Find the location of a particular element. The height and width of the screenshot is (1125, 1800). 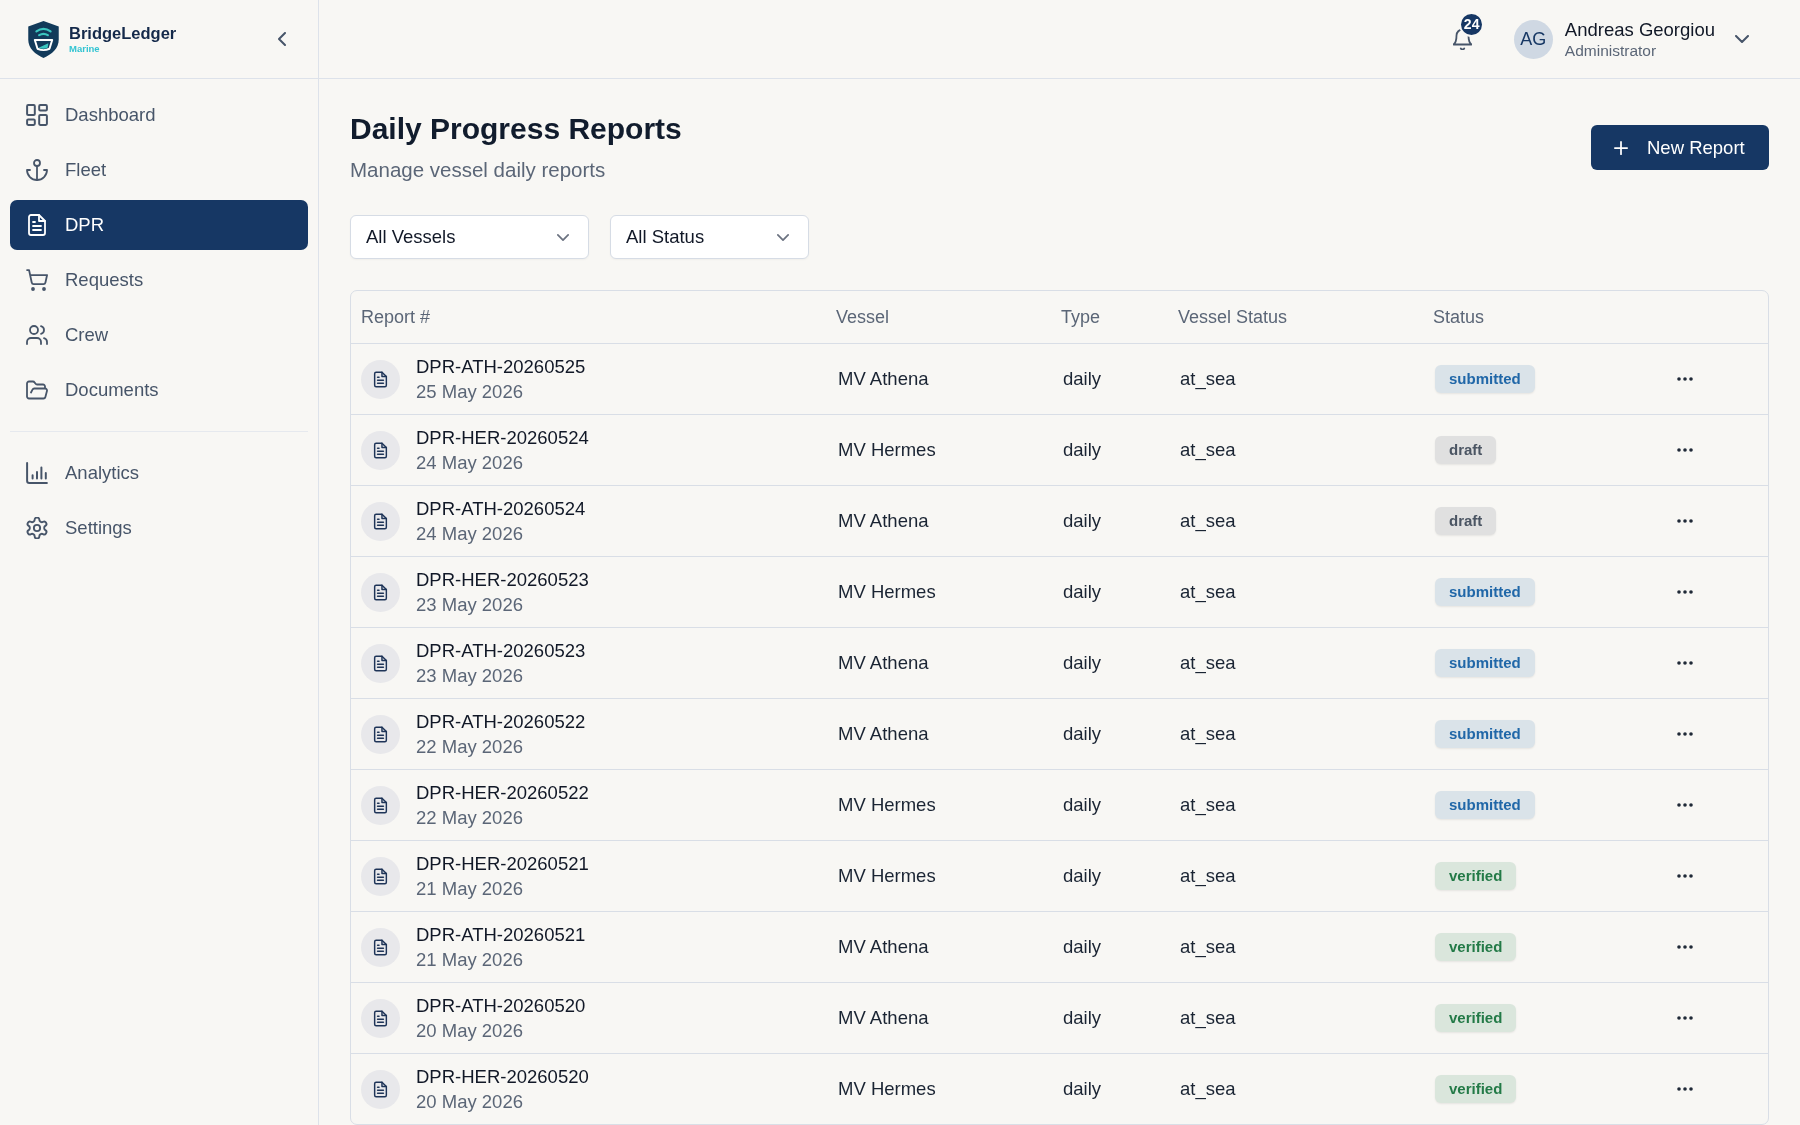

shield-logo-icon is located at coordinates (43, 39).